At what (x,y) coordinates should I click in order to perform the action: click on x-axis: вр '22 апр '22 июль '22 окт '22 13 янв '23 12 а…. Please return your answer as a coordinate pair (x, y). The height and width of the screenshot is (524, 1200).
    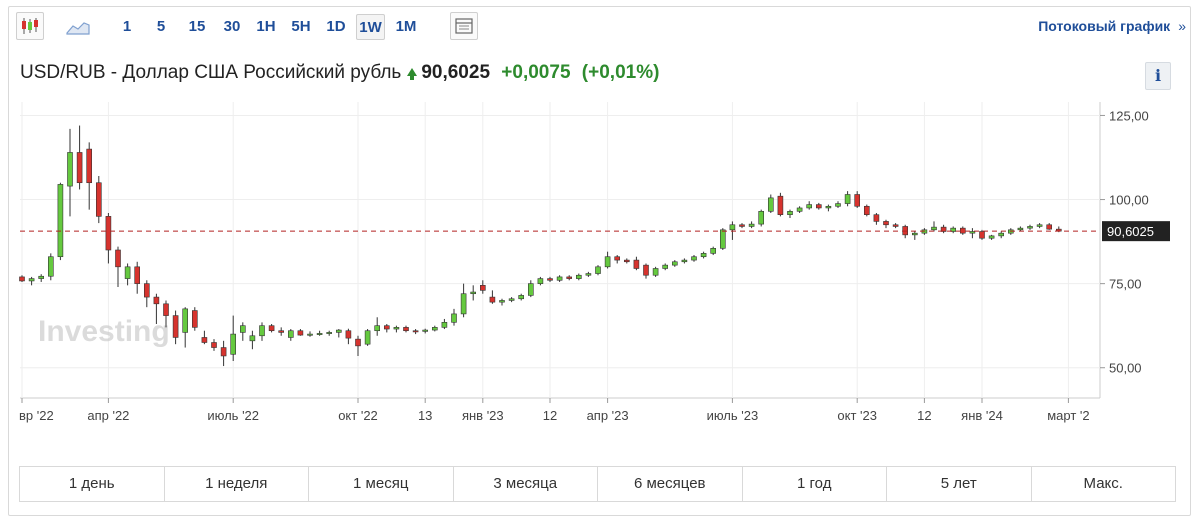
    Looking at the image, I should click on (554, 410).